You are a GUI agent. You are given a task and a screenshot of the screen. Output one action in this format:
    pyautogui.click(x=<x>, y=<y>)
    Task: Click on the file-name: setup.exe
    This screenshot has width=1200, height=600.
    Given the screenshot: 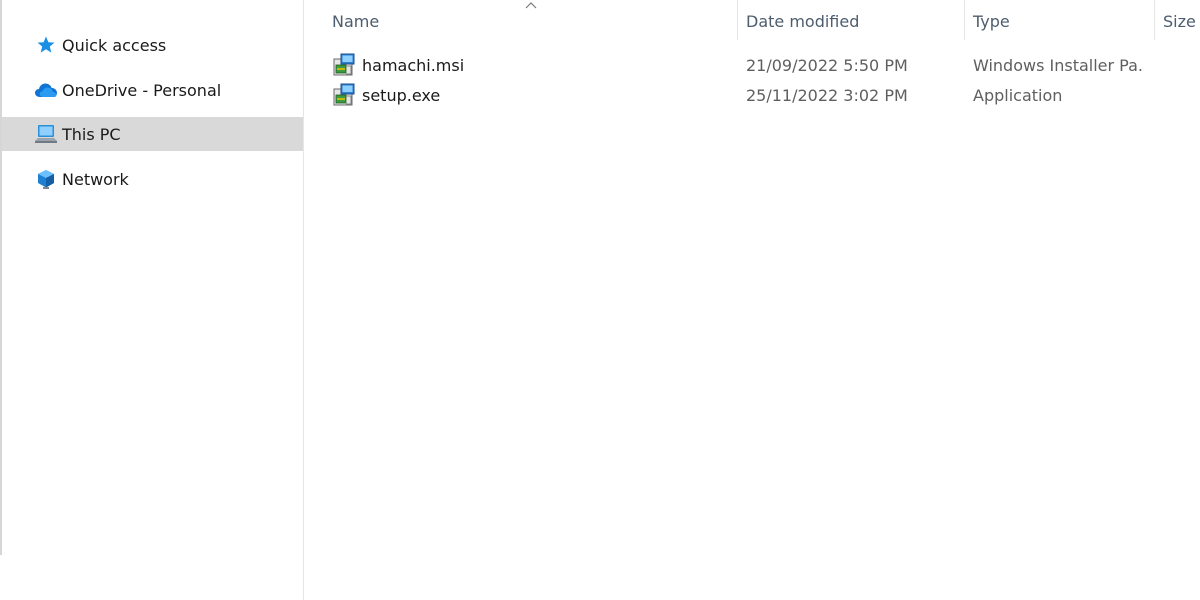 What is the action you would take?
    pyautogui.click(x=401, y=95)
    